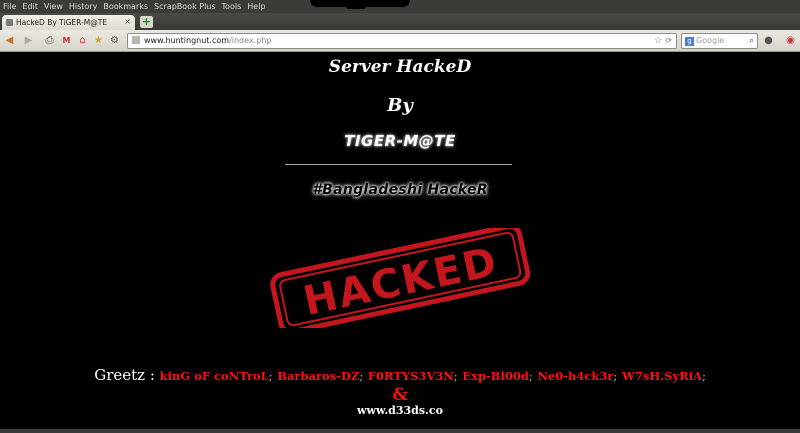 The width and height of the screenshot is (800, 433). What do you see at coordinates (187, 40) in the screenshot?
I see `url-host: www.huntingnut.com` at bounding box center [187, 40].